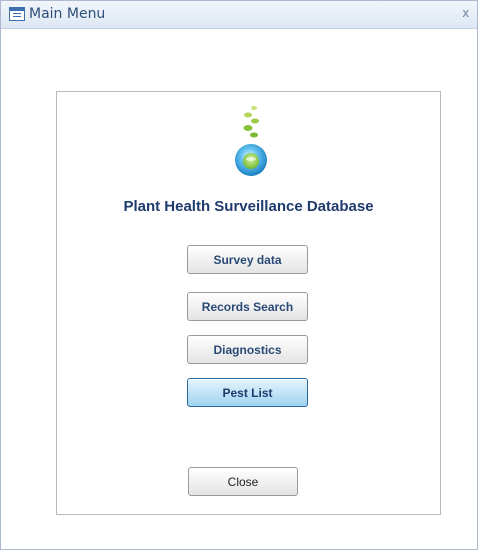 Image resolution: width=478 pixels, height=550 pixels. What do you see at coordinates (17, 14) in the screenshot?
I see `form-icon` at bounding box center [17, 14].